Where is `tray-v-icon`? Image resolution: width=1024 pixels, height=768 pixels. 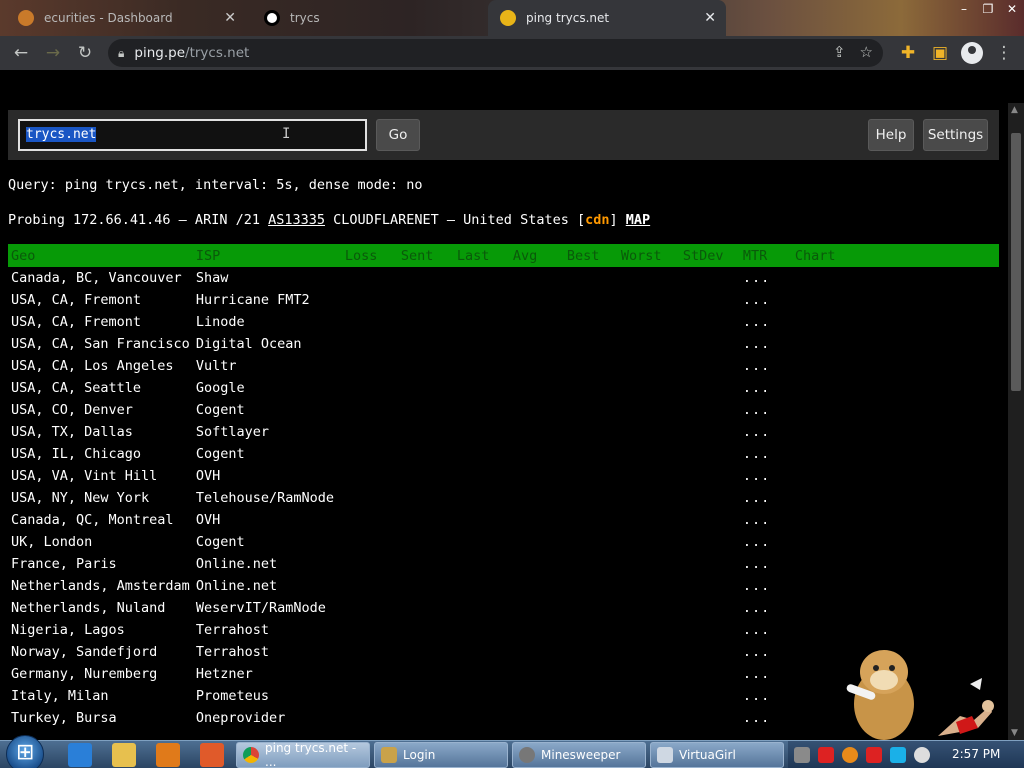 tray-v-icon is located at coordinates (826, 755).